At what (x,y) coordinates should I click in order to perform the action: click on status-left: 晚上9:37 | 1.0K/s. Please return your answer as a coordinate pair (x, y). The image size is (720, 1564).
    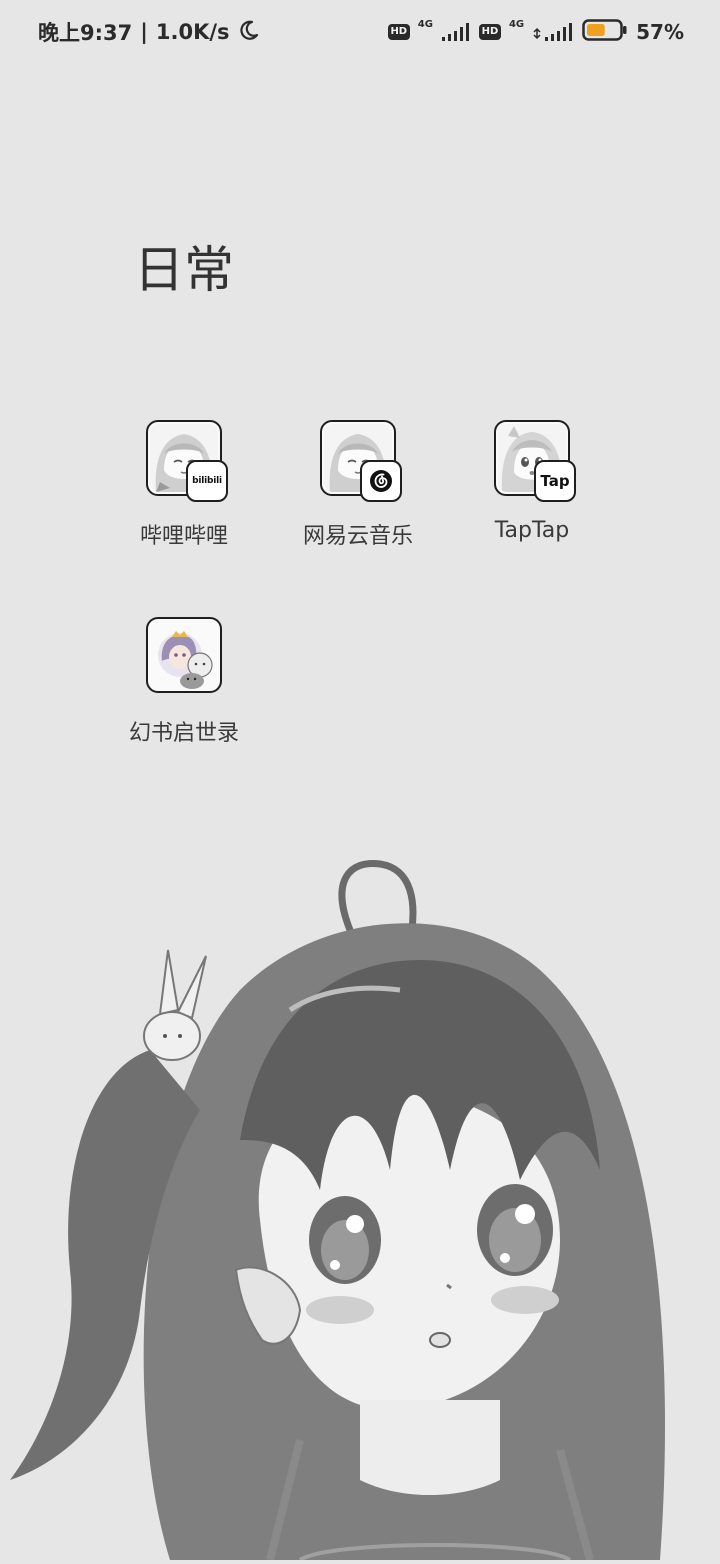
    Looking at the image, I should click on (149, 32).